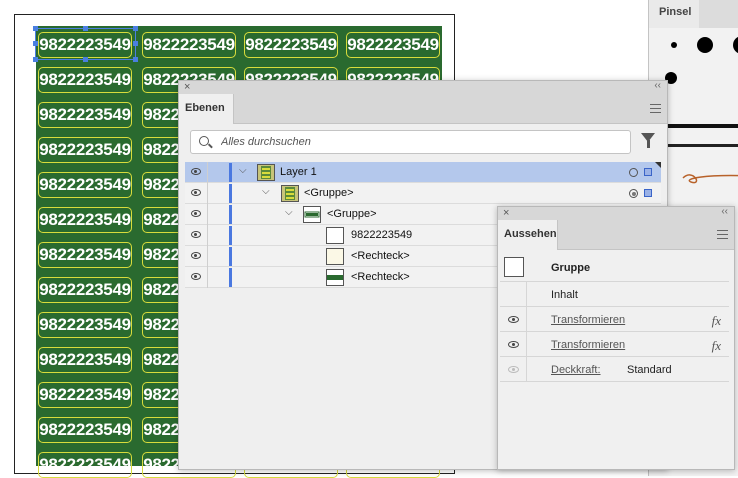 The width and height of the screenshot is (738, 478). I want to click on brush-tabbar: Pinsel, so click(693, 14).